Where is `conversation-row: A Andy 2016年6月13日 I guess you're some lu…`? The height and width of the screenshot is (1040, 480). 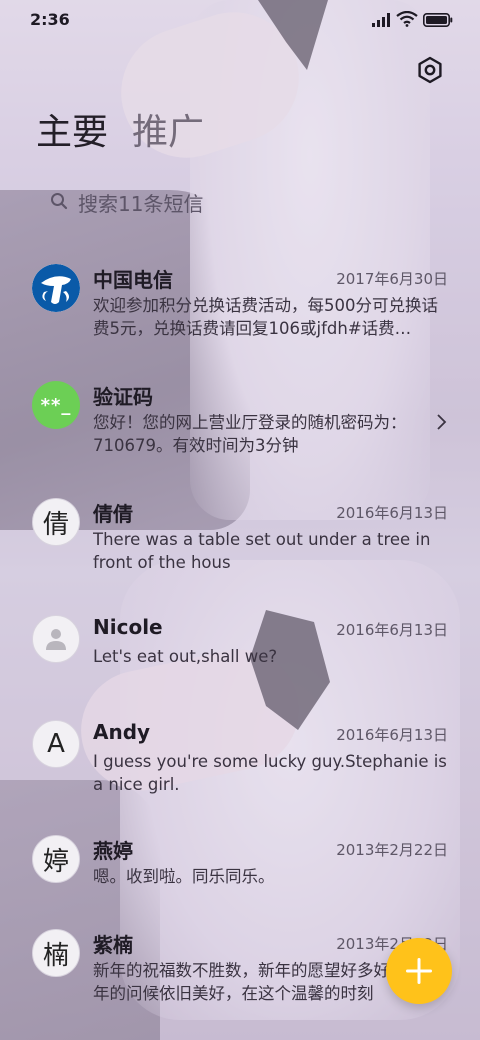 conversation-row: A Andy 2016年6月13日 I guess you're some lu… is located at coordinates (240, 759).